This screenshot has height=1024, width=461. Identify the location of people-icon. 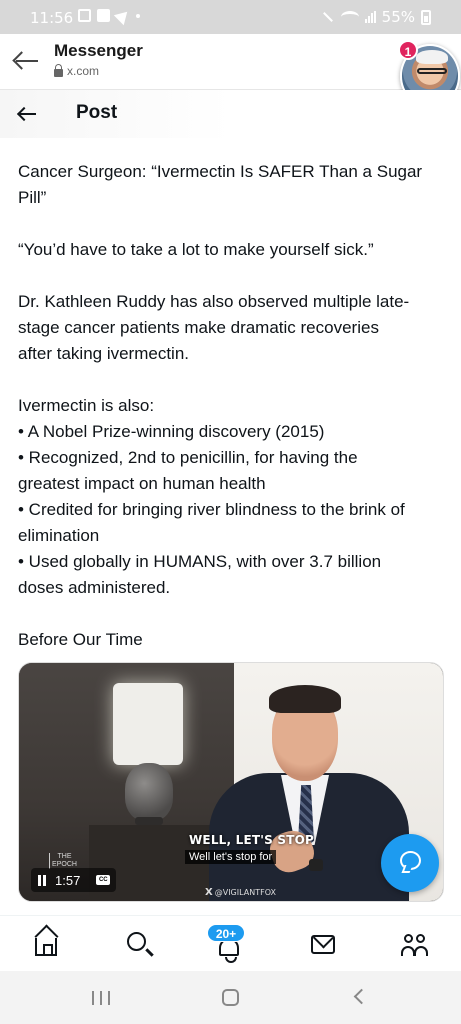
(416, 945).